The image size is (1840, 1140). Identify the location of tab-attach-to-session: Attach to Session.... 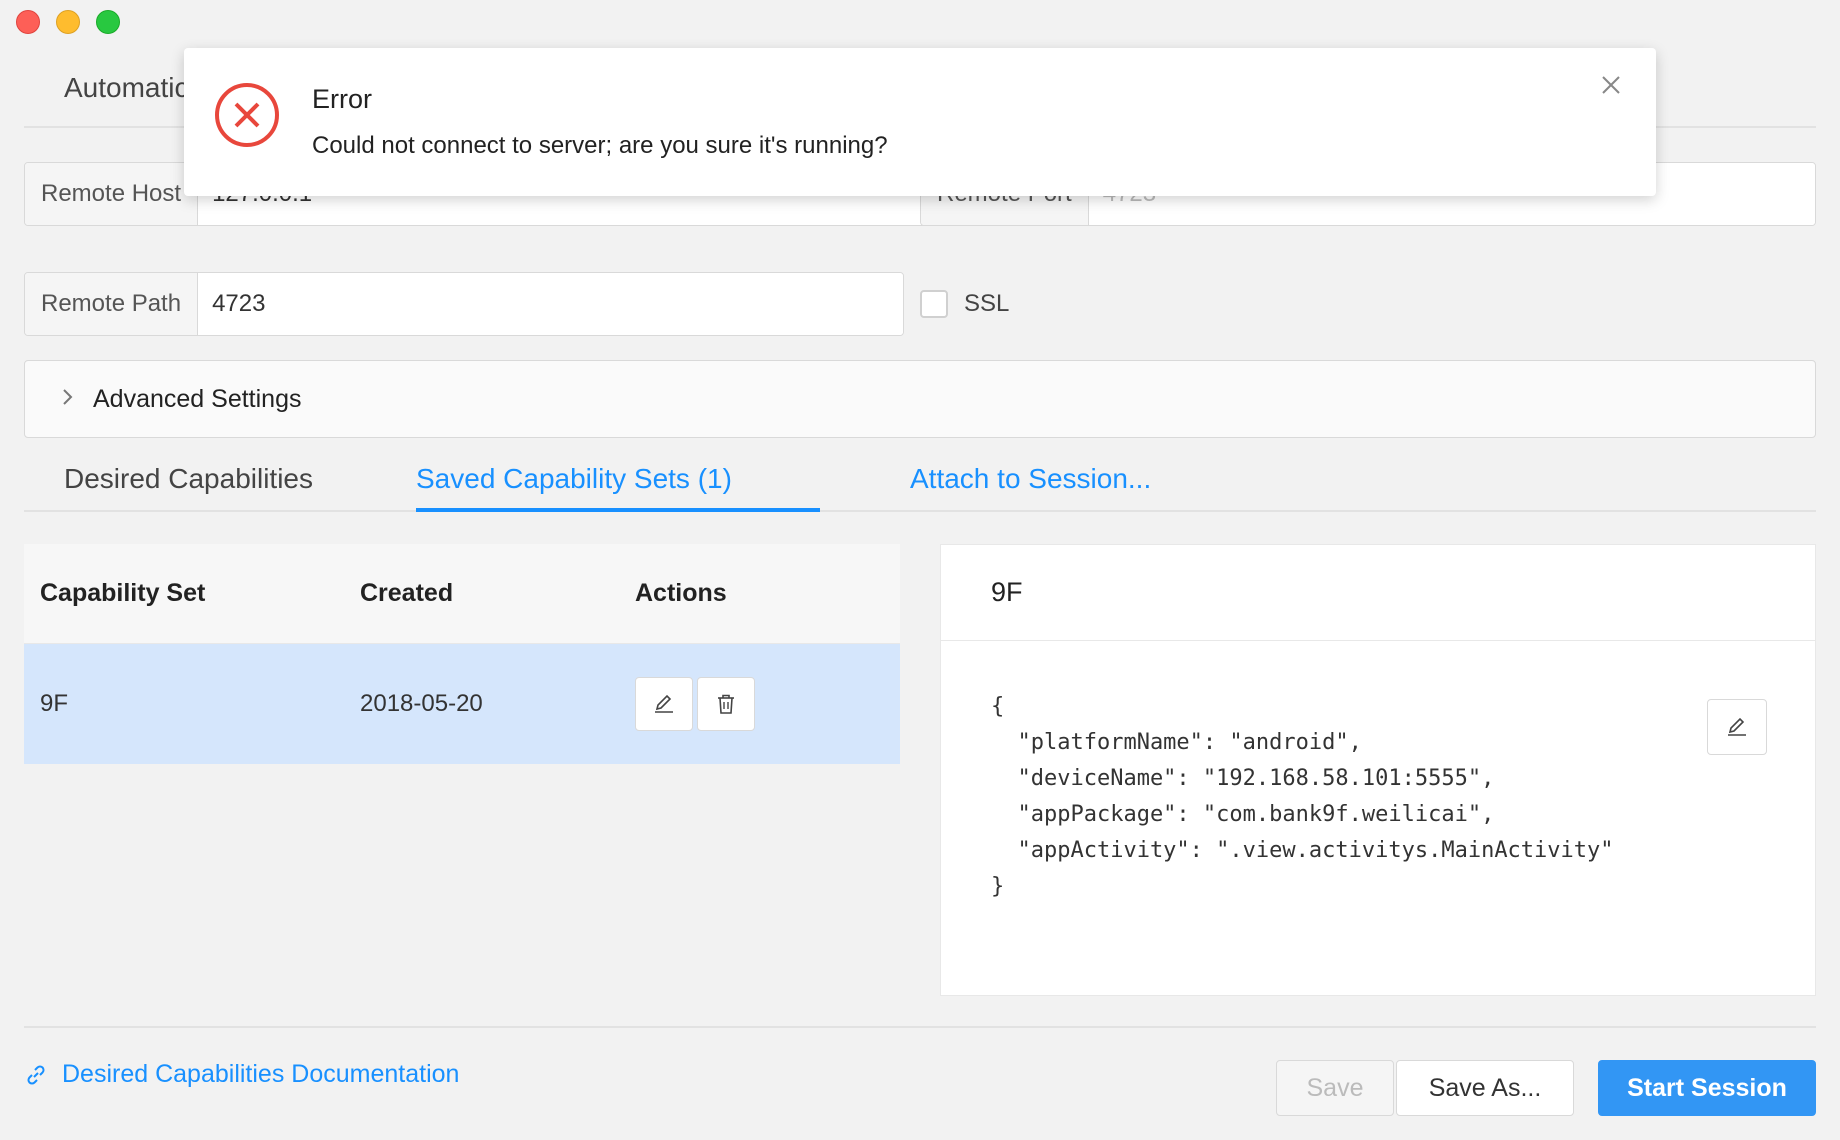
(1030, 486).